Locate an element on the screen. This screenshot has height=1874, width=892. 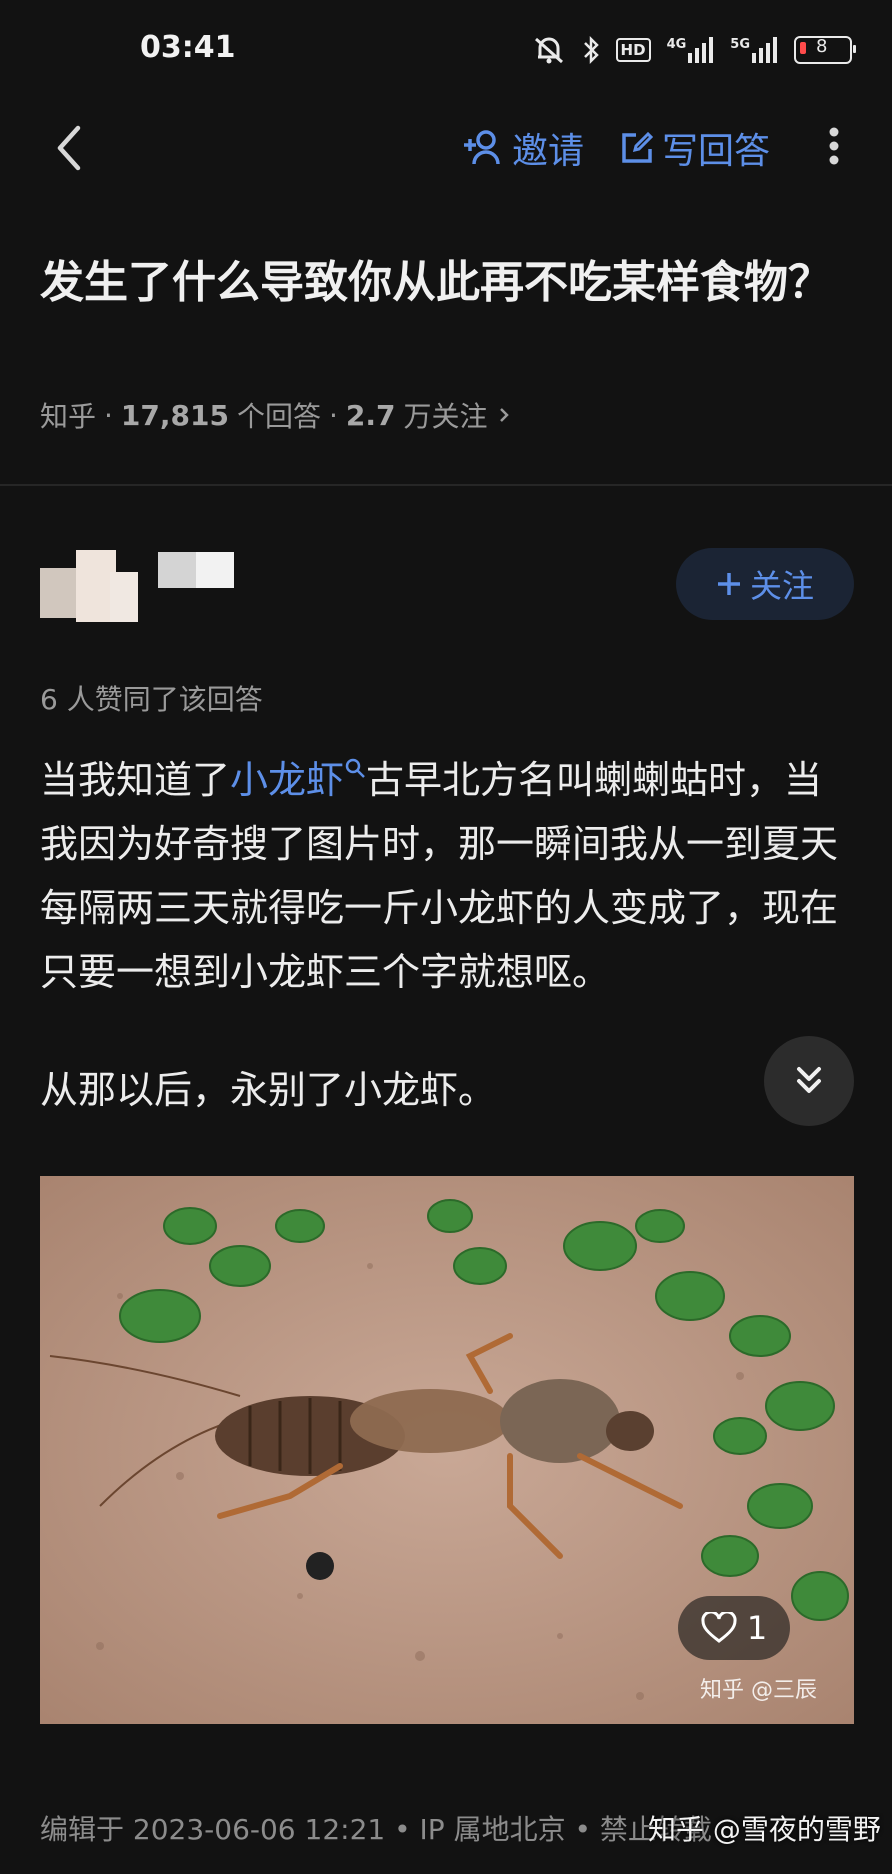
invite-label: 邀请 is located at coordinates (548, 151).